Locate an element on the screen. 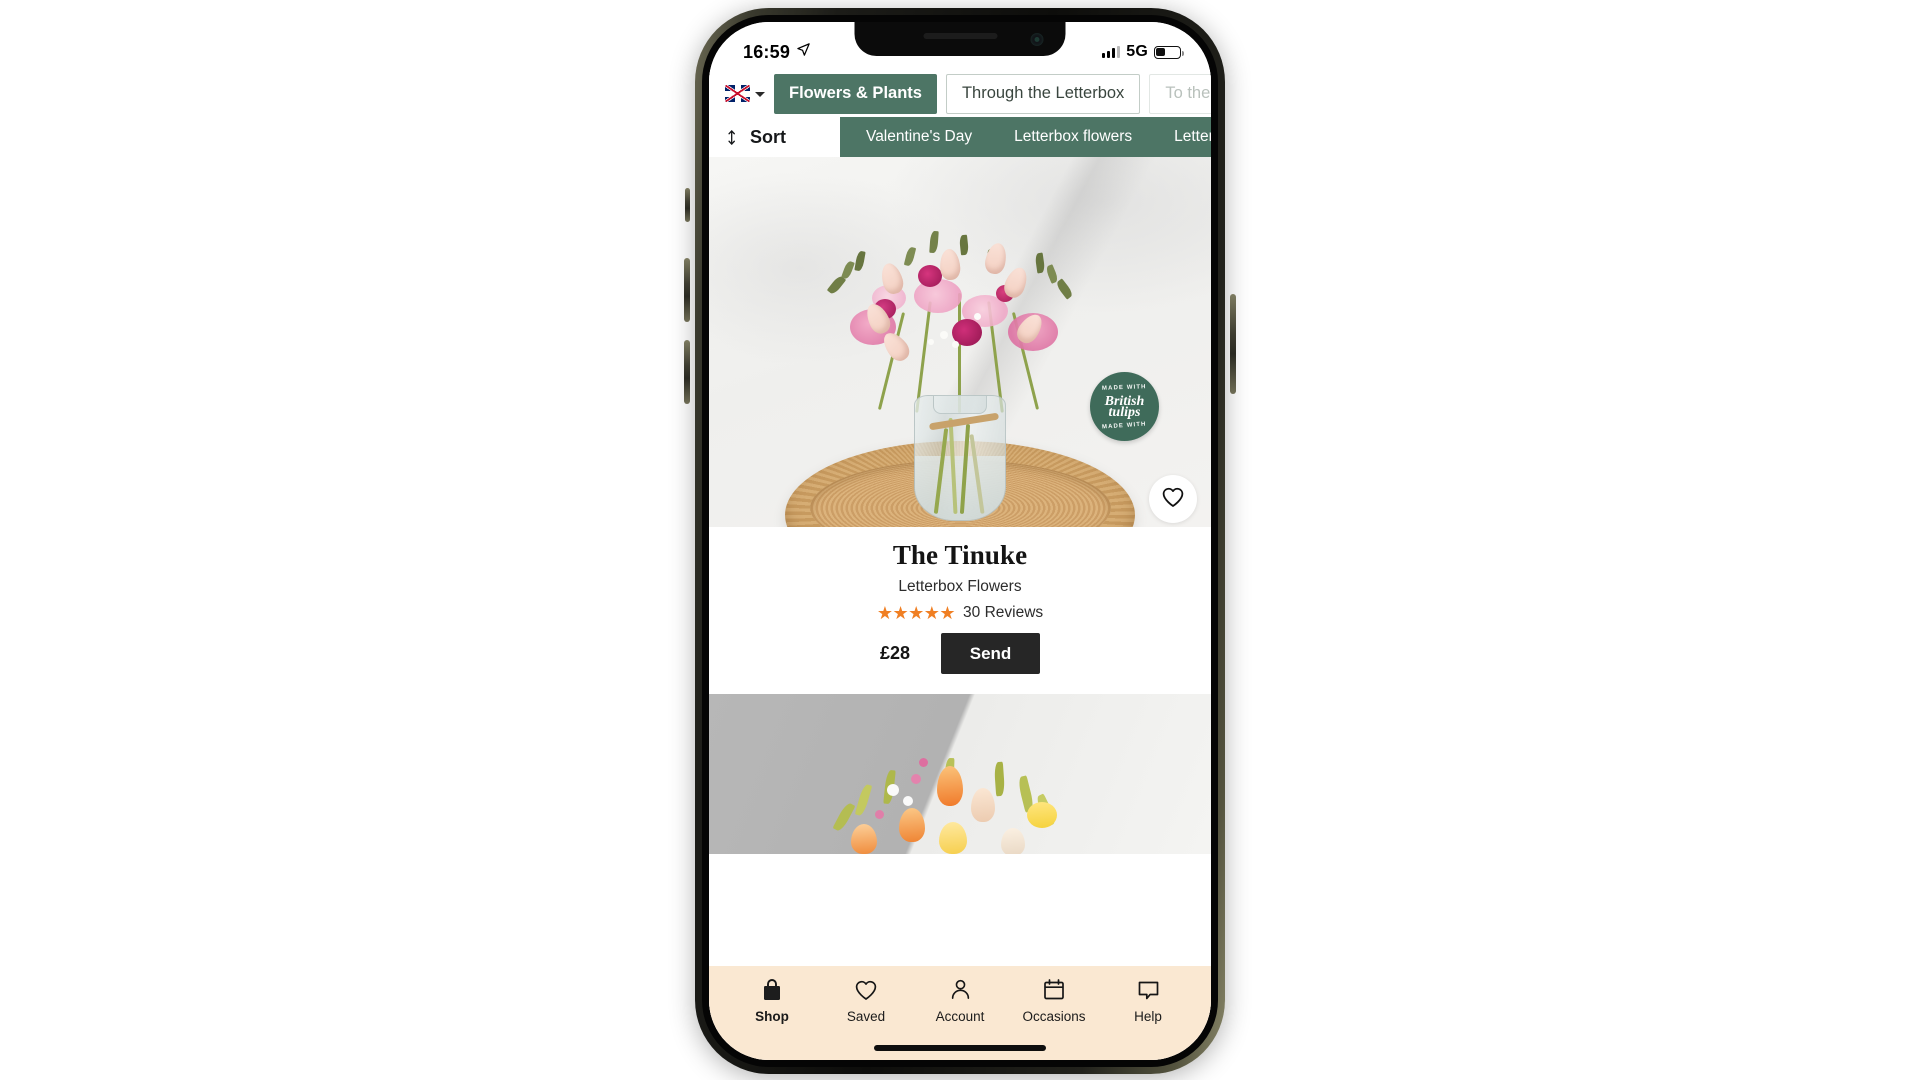  product-title: The Tinuke is located at coordinates (960, 555).